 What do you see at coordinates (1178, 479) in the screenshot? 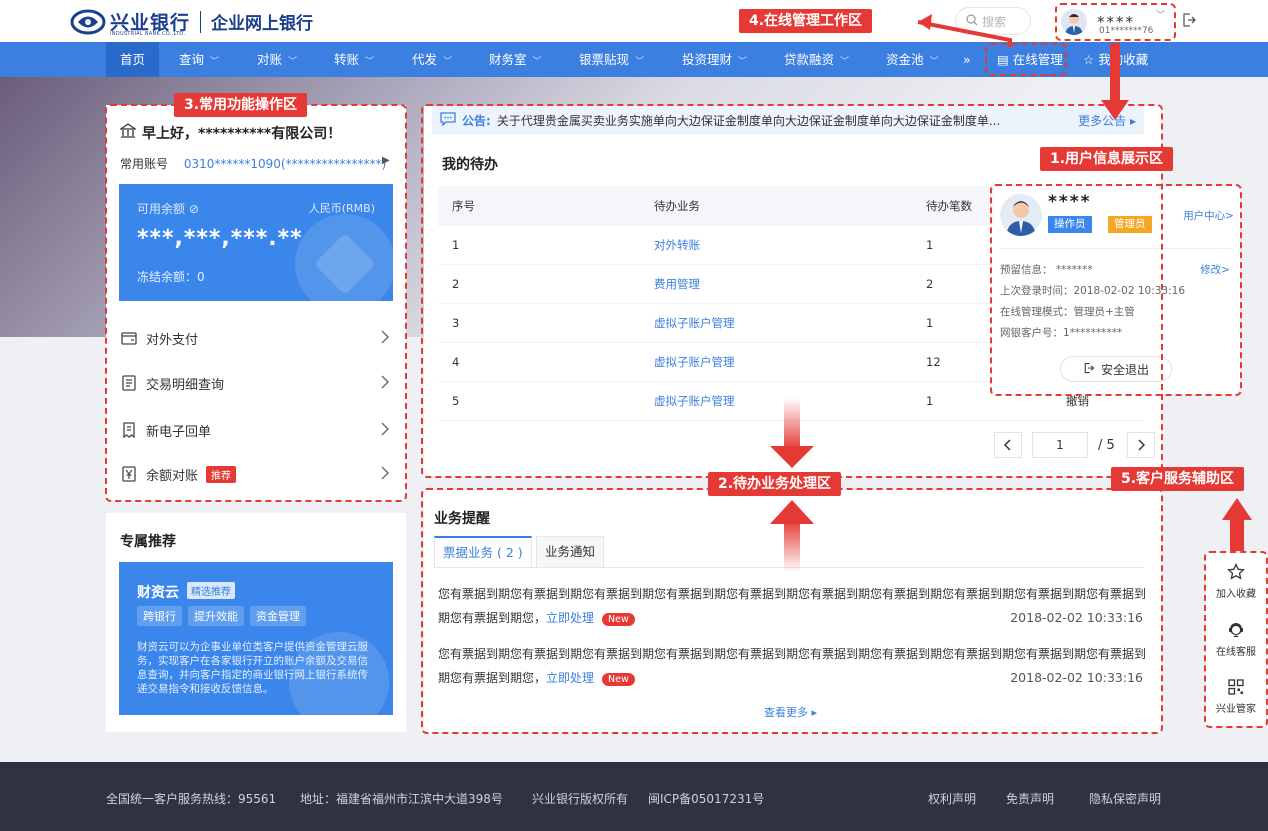
I see `annotation-label-sidebar: 5.客户服务辅助区` at bounding box center [1178, 479].